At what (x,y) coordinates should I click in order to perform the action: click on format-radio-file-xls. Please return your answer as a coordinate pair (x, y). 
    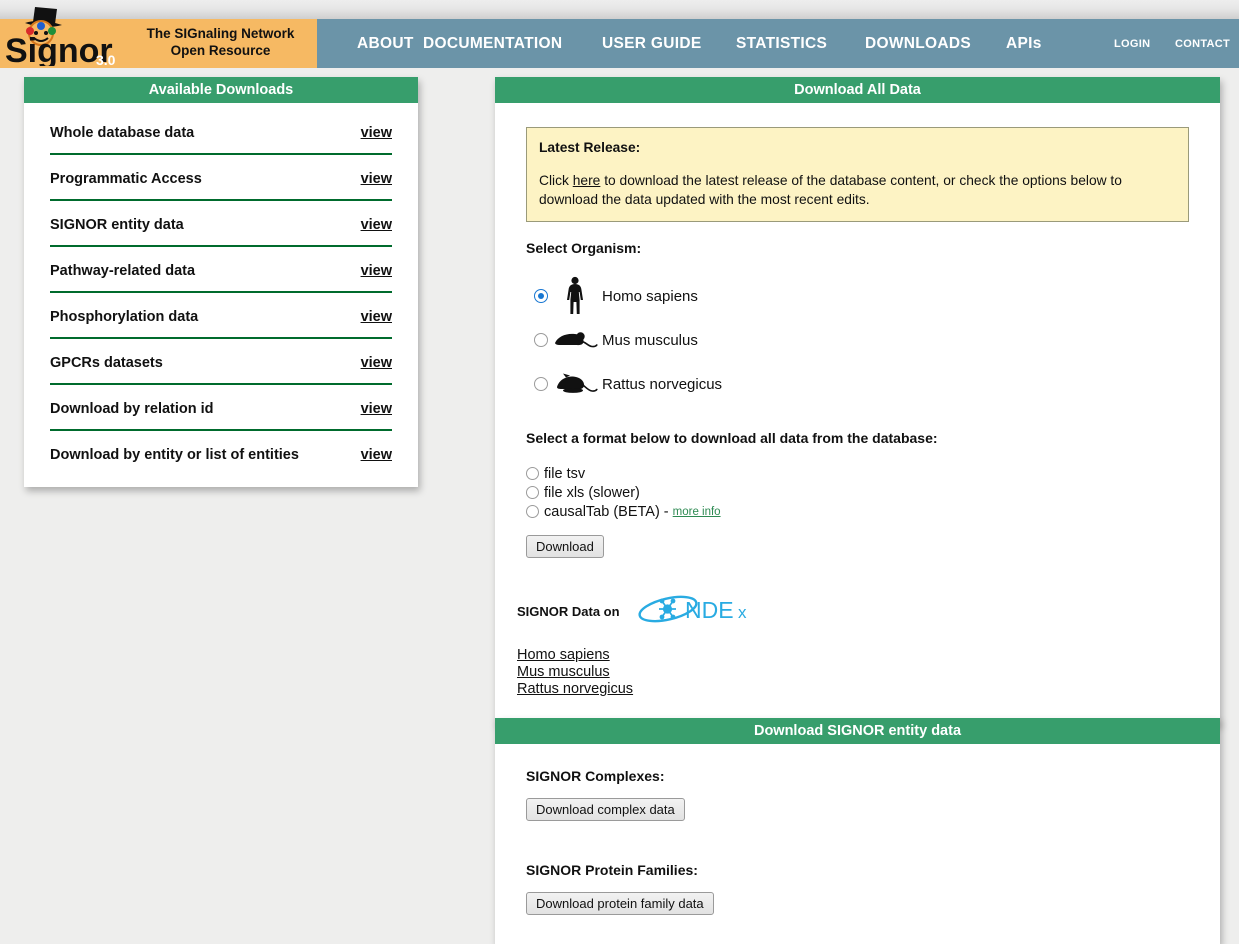
    Looking at the image, I should click on (532, 493).